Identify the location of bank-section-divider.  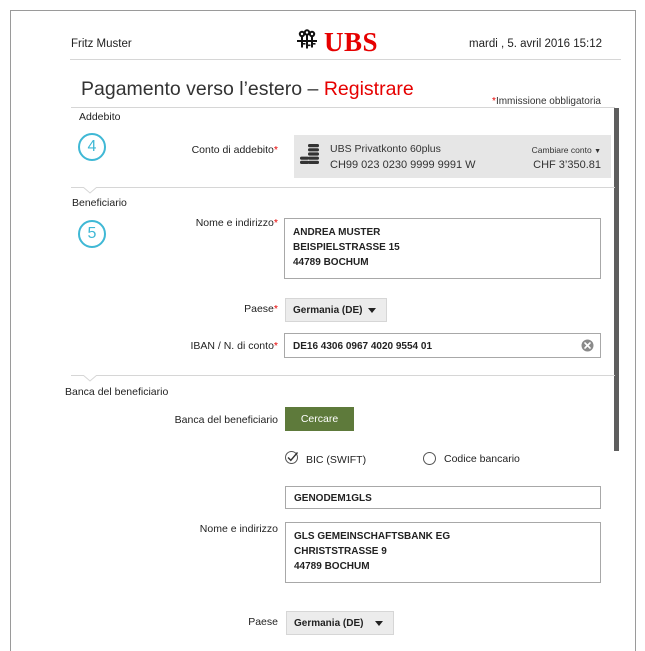
(343, 375).